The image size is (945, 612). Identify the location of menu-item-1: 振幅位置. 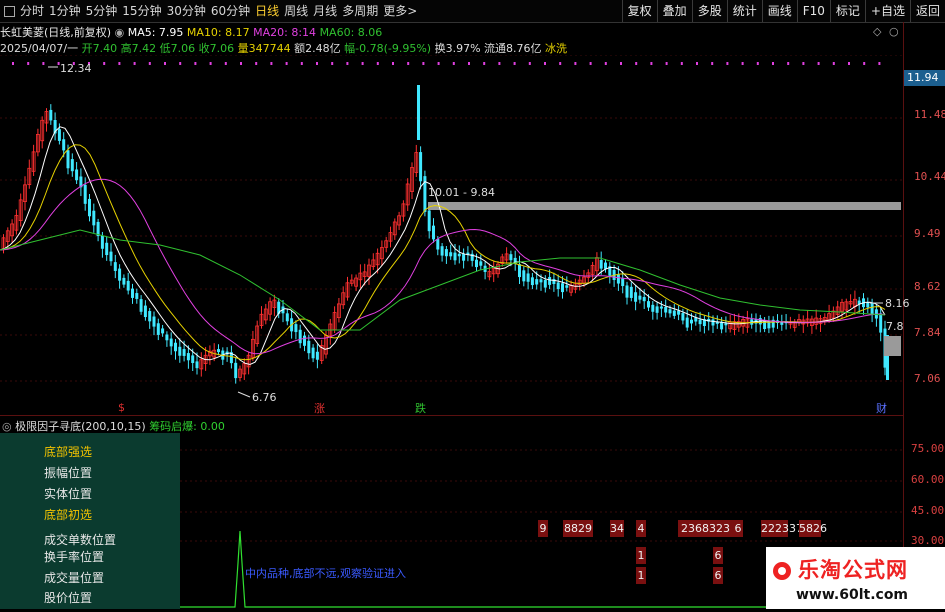
(68, 472).